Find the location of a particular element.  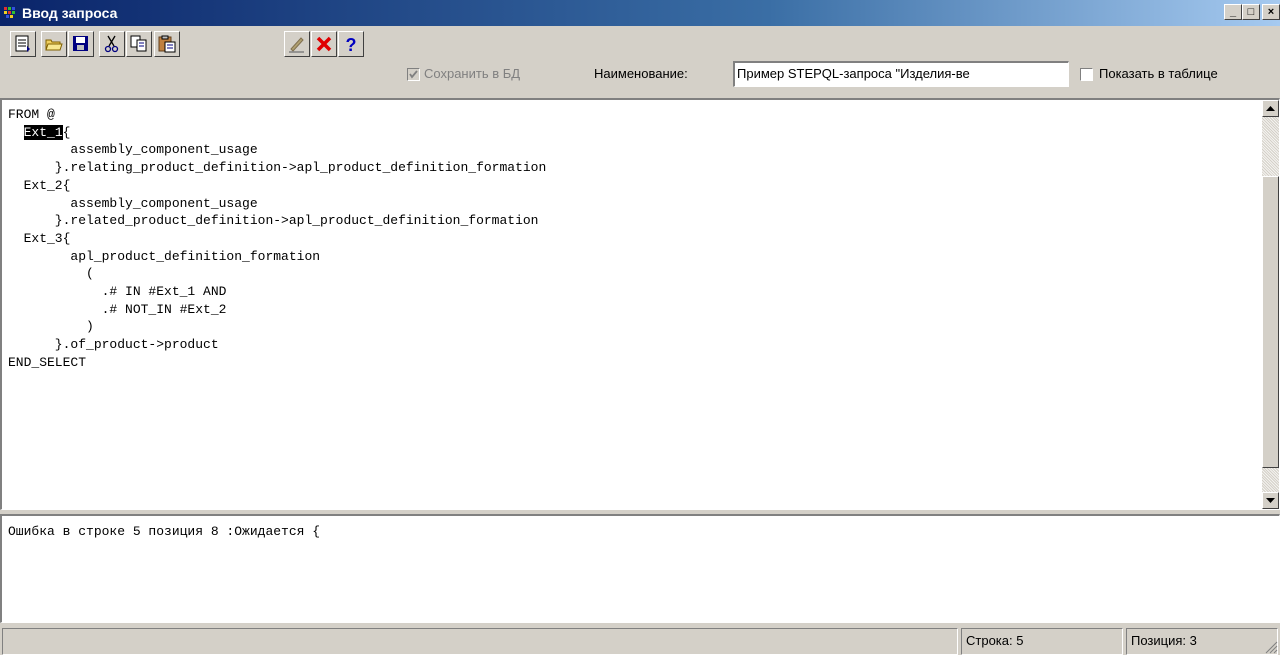

copy-icon is located at coordinates (138, 43).